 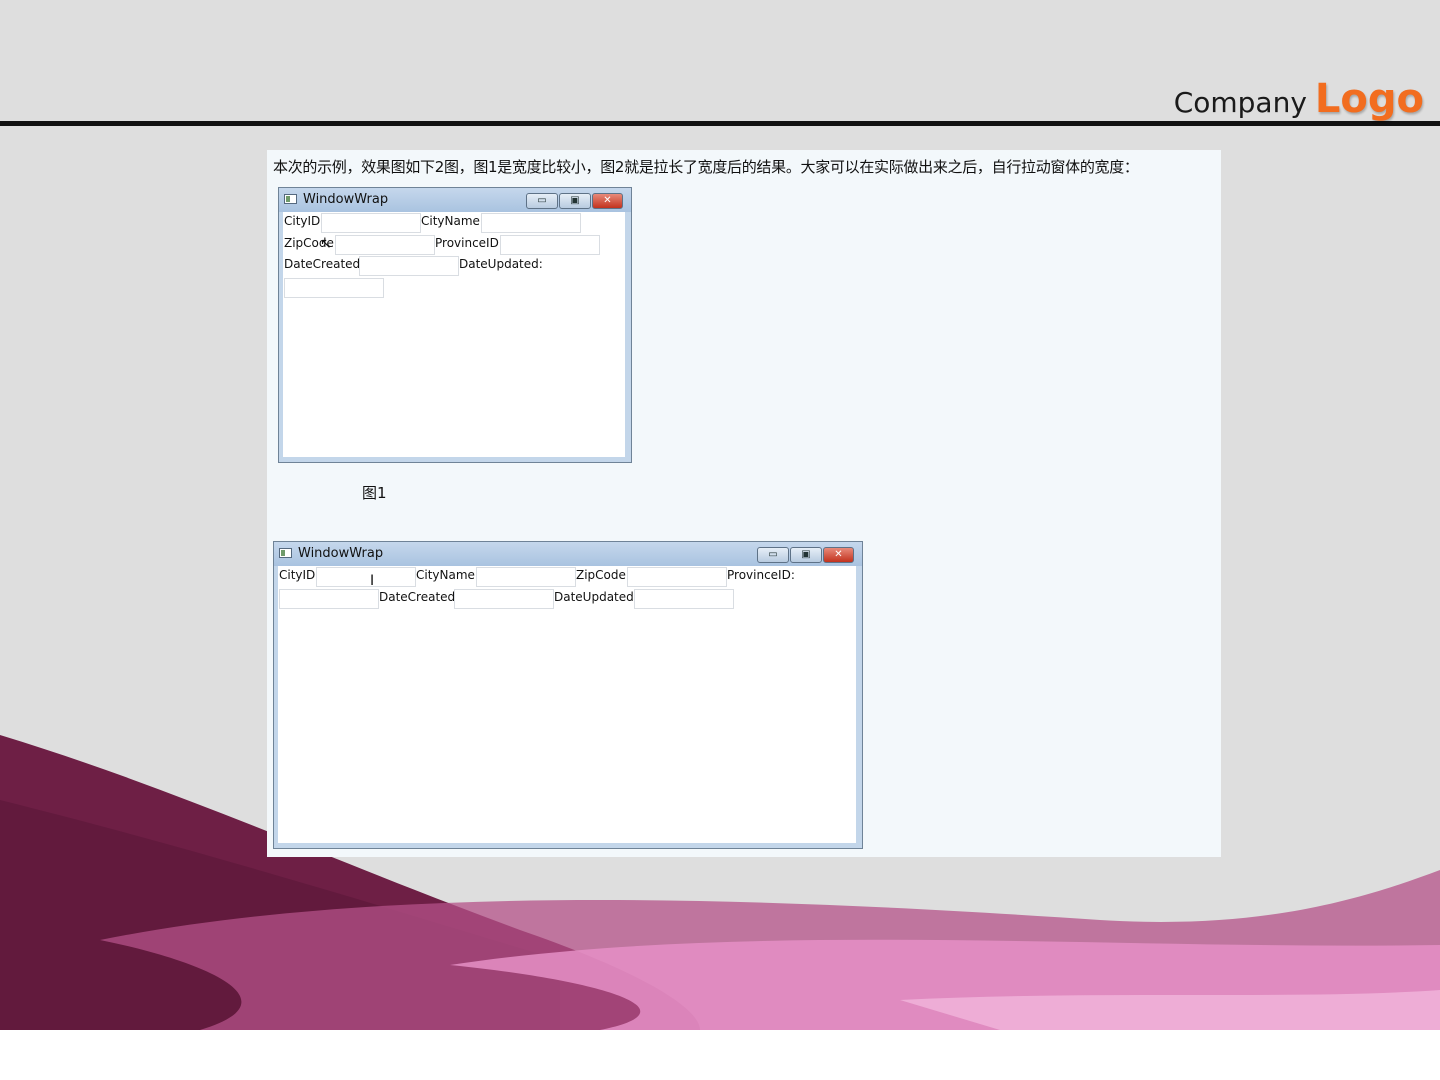 What do you see at coordinates (326, 244) in the screenshot?
I see `mouse-pointer-icon: ↖` at bounding box center [326, 244].